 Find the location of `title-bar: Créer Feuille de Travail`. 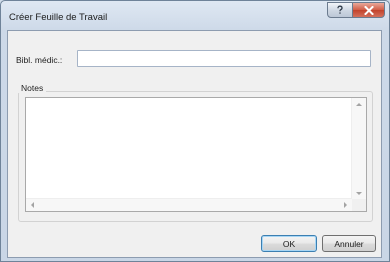

title-bar: Créer Feuille de Travail is located at coordinates (195, 15).